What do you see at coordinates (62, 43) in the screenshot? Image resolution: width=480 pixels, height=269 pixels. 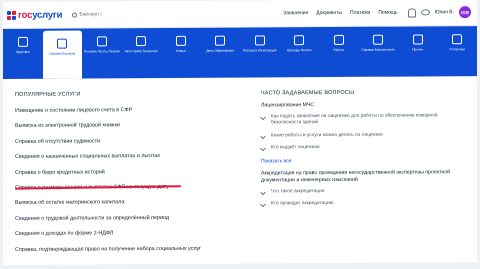 I see `folder-icon` at bounding box center [62, 43].